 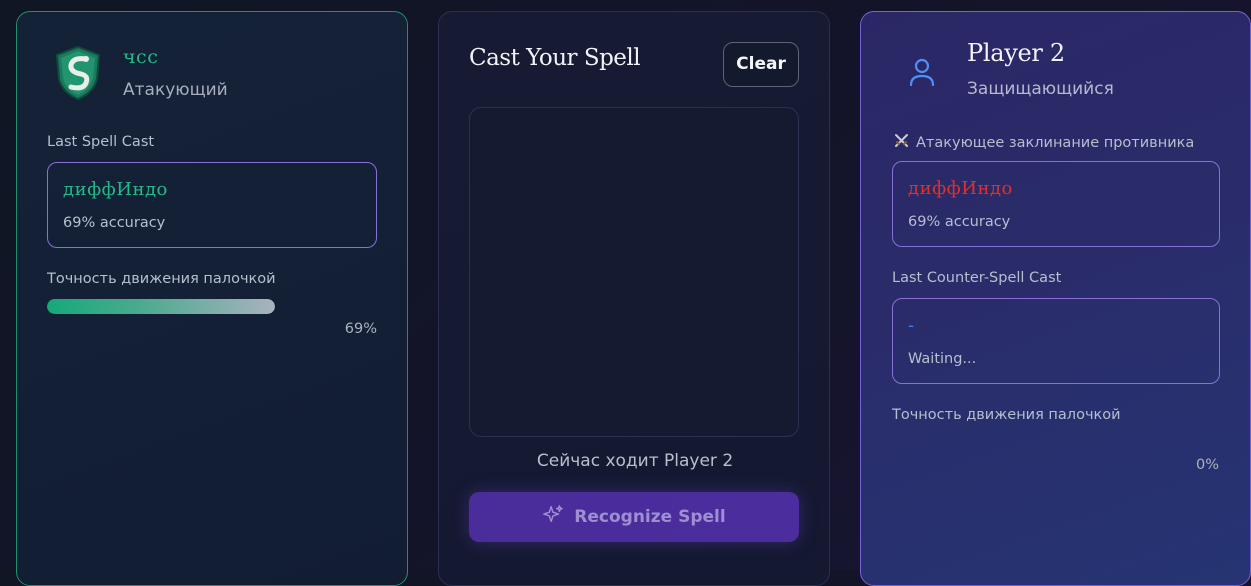 I want to click on last-spell-accuracy: 69% accuracy, so click(x=114, y=223).